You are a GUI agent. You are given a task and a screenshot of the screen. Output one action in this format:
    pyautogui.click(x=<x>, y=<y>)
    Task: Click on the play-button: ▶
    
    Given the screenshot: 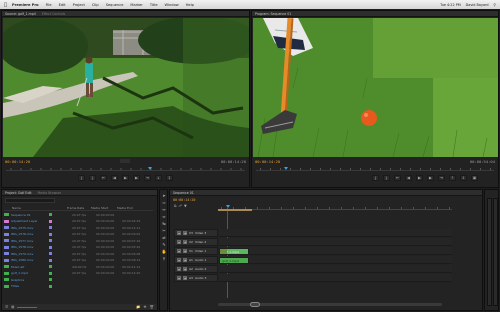 What is the action you would take?
    pyautogui.click(x=125, y=178)
    